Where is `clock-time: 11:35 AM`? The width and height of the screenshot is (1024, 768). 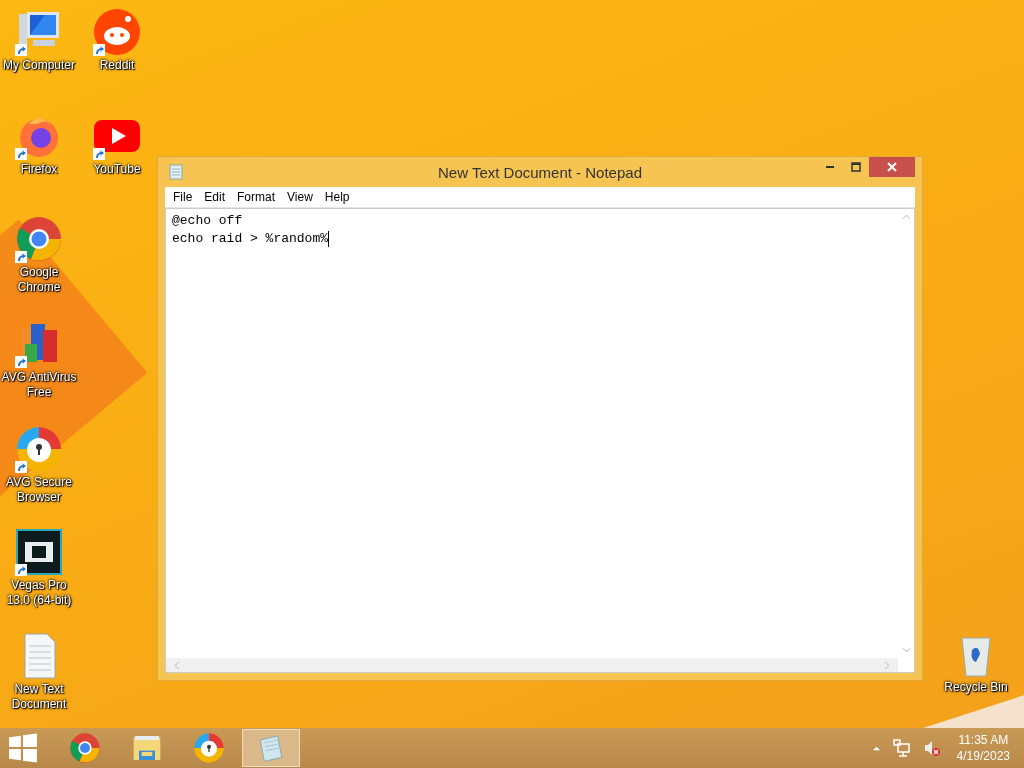
clock-time: 11:35 AM is located at coordinates (983, 740).